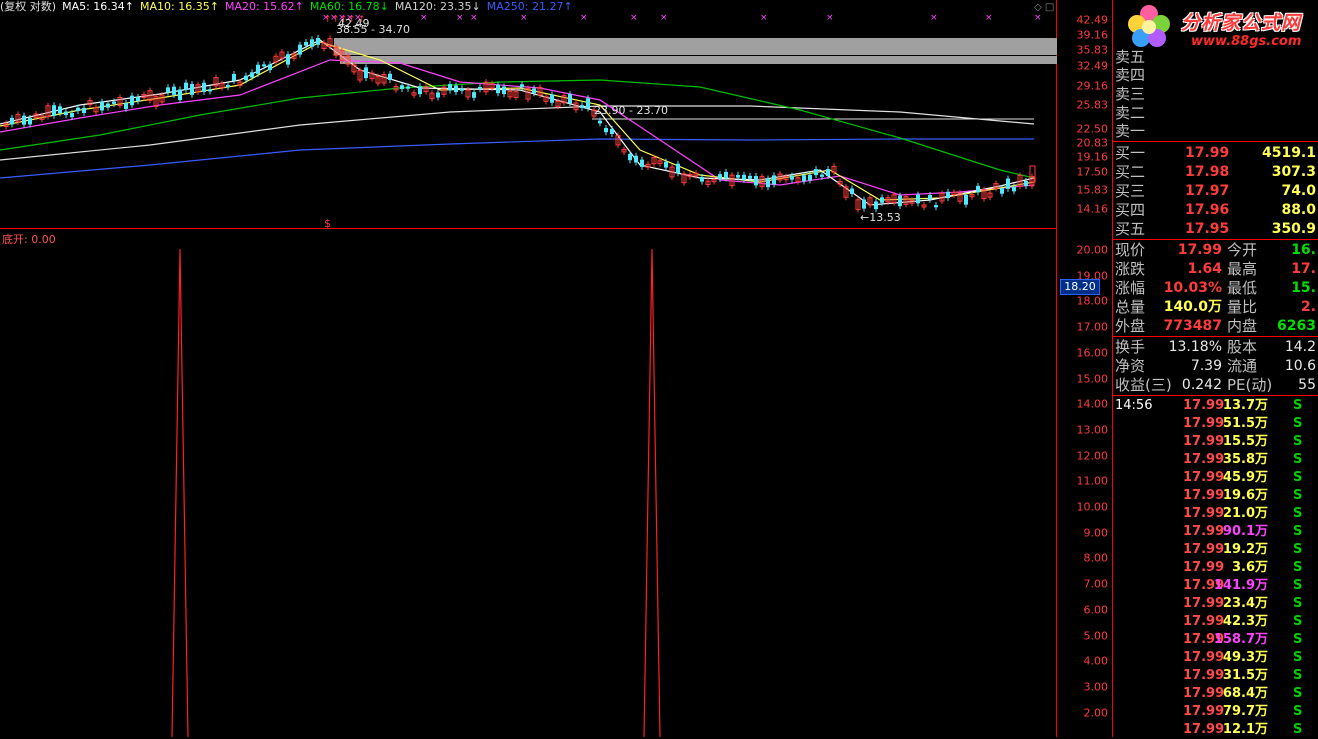  I want to click on trade-volume: 13.7万, so click(1245, 405).